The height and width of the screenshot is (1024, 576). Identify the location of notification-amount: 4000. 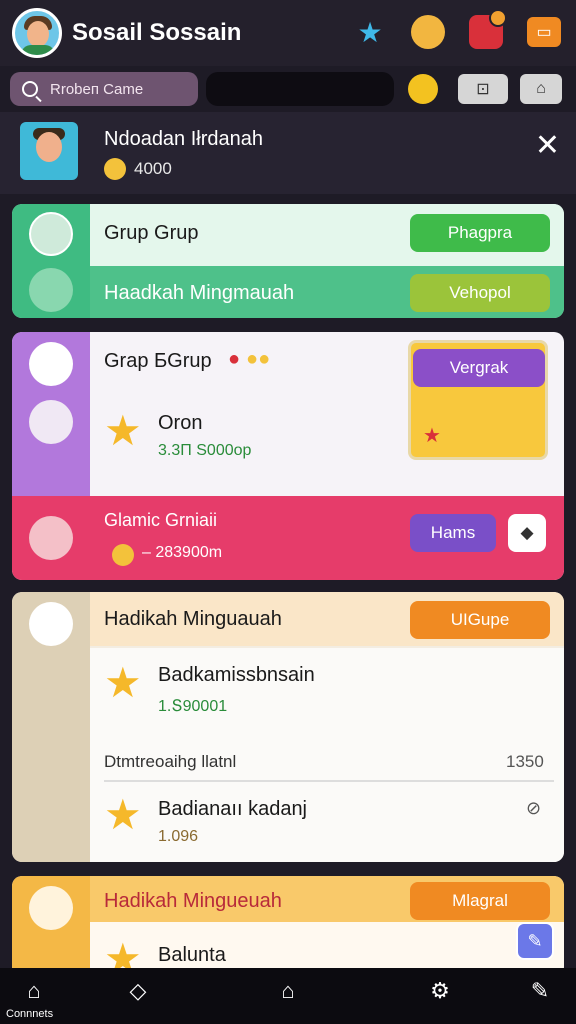
(138, 169).